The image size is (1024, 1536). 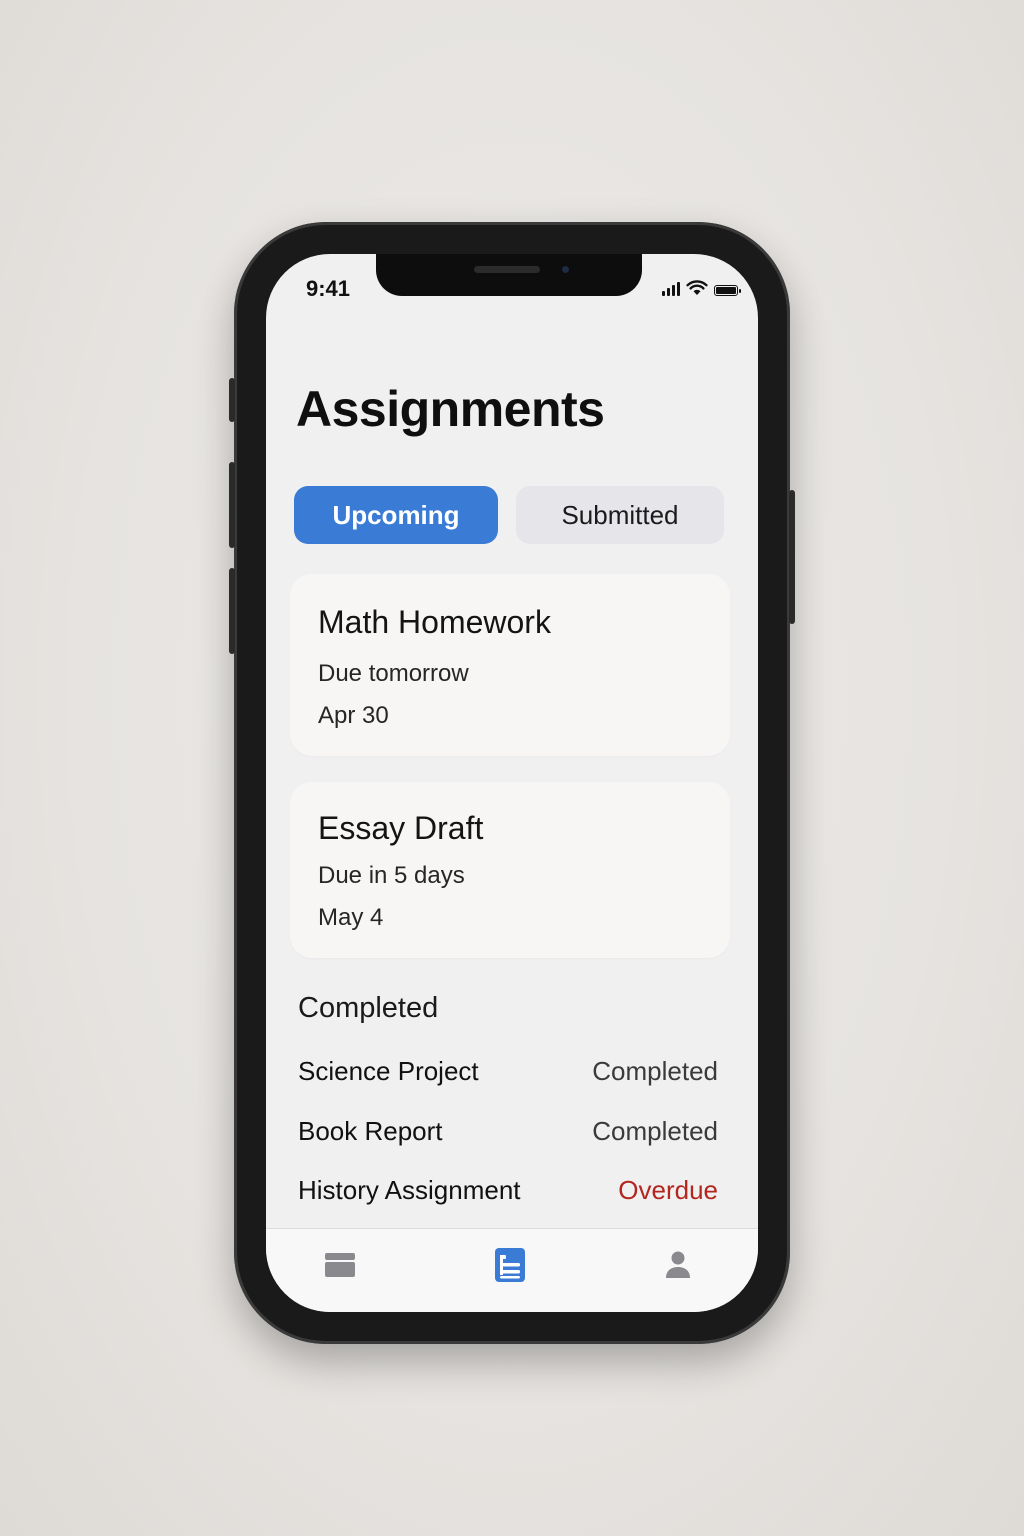 I want to click on assignment-due-text: Due tomorrow, so click(x=393, y=673).